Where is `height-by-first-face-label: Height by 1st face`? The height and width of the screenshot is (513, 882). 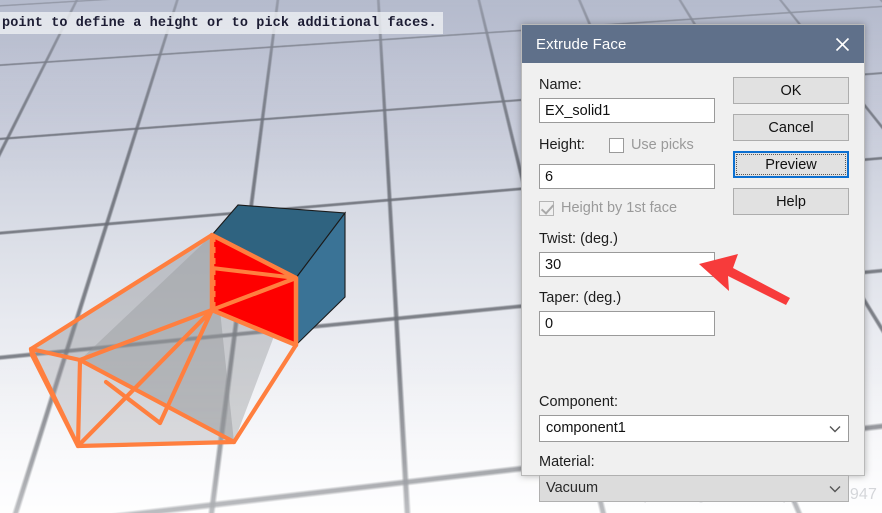
height-by-first-face-label: Height by 1st face is located at coordinates (619, 208).